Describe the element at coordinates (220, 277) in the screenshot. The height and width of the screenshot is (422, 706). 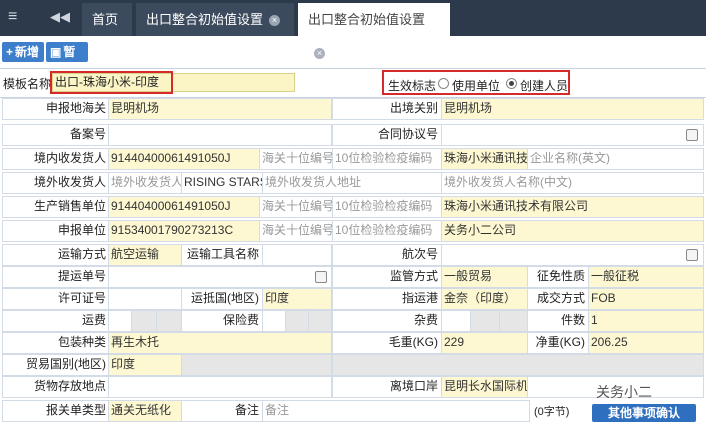
I see `bill-input` at that location.